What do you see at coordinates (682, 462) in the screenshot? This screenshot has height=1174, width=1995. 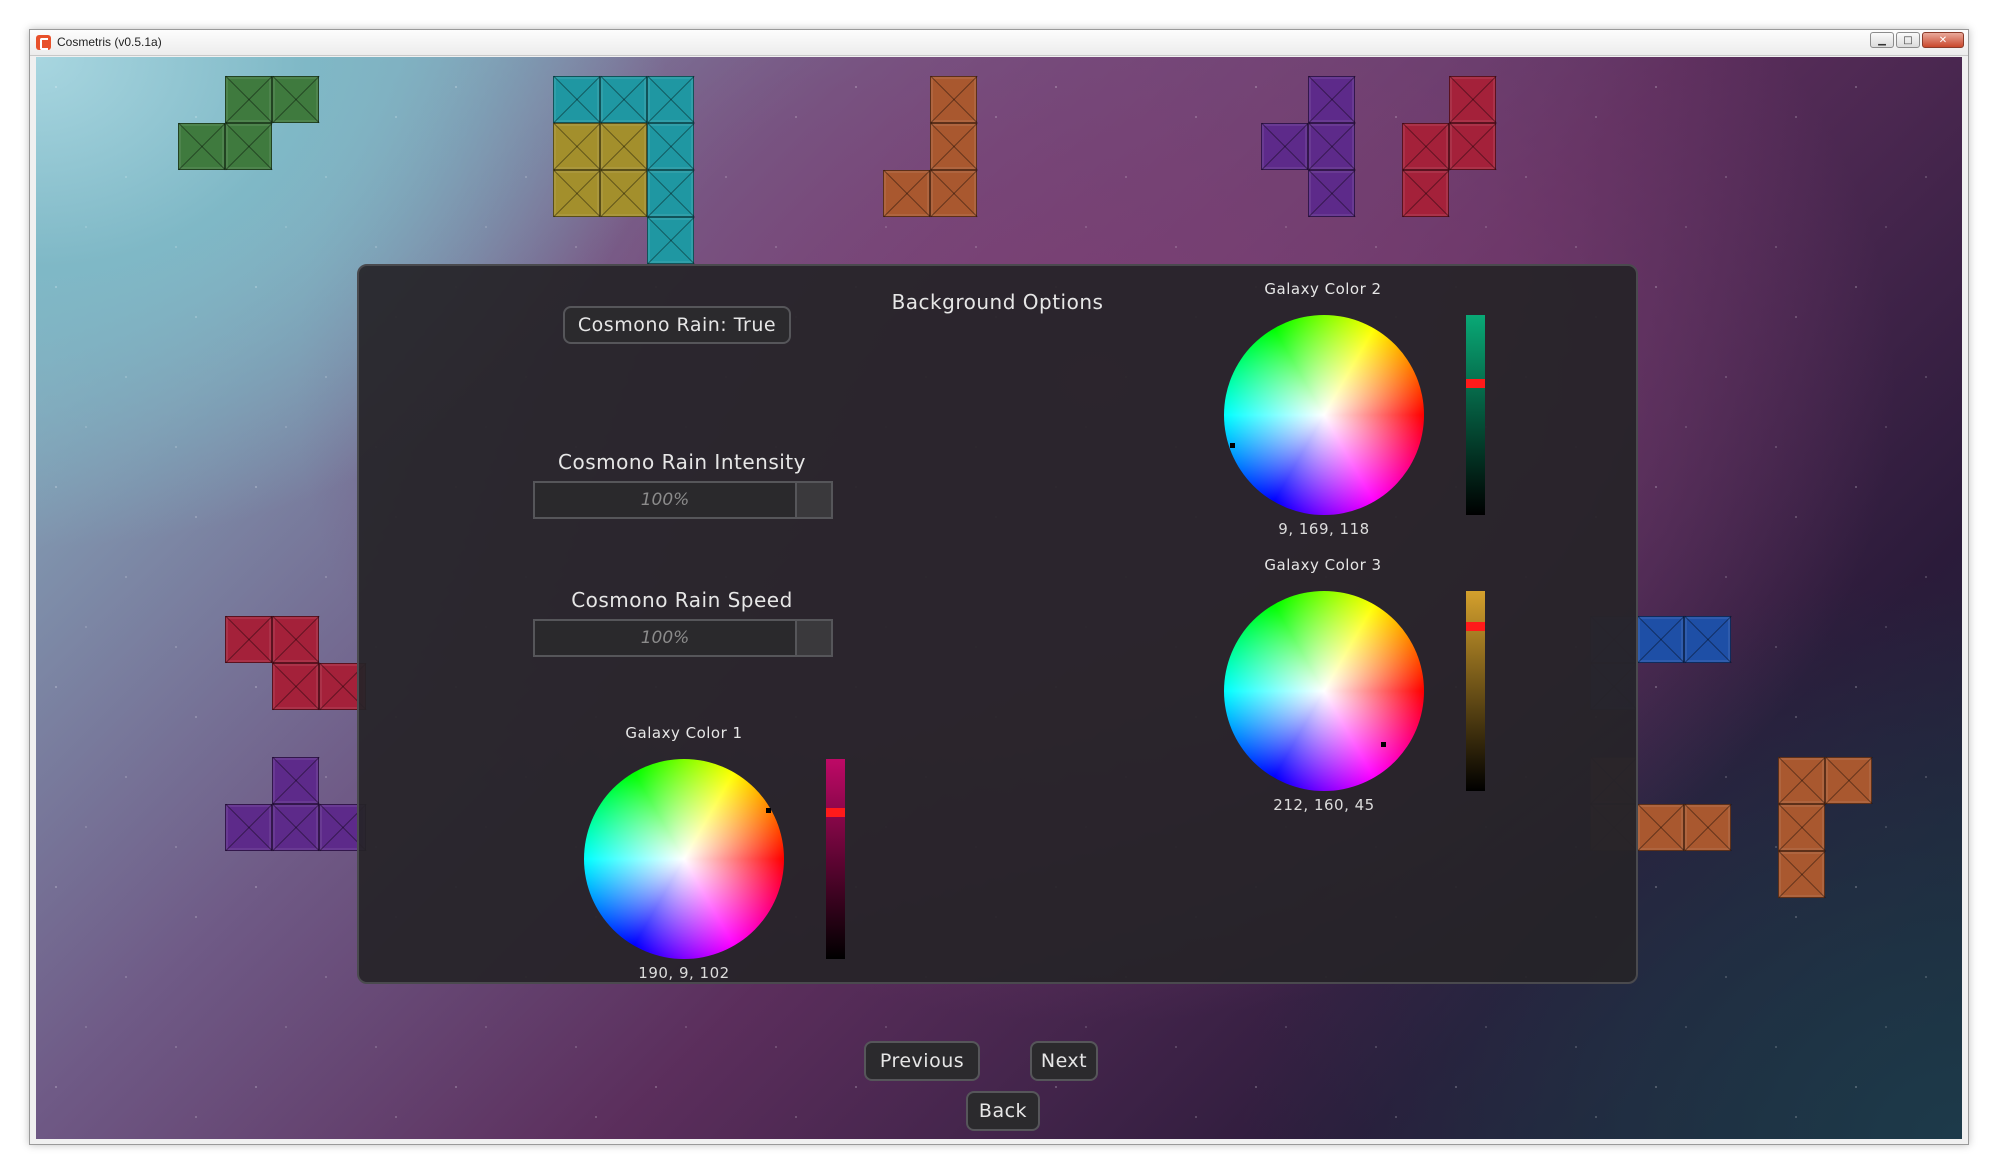 I see `intensity-label: Cosmono Rain Intensity` at bounding box center [682, 462].